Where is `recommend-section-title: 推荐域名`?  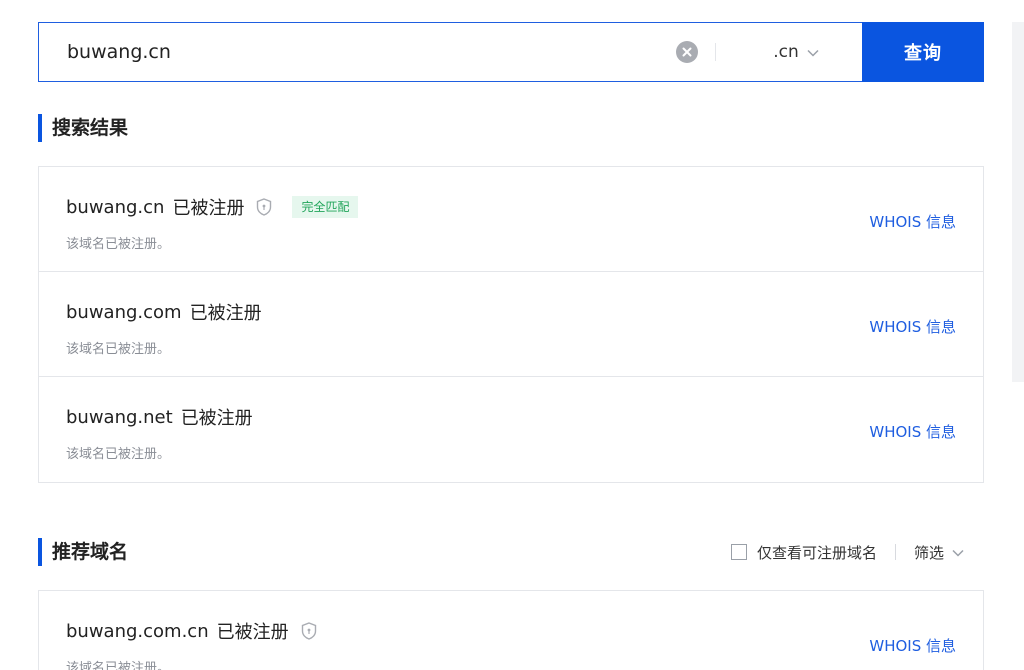
recommend-section-title: 推荐域名 is located at coordinates (83, 552).